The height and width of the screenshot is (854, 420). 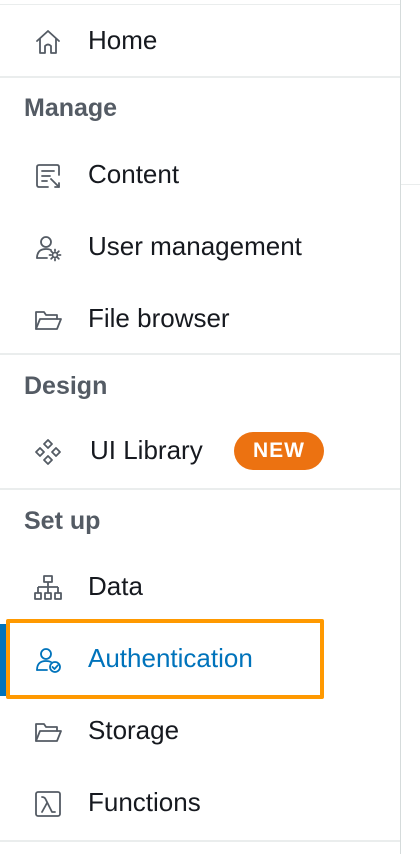 What do you see at coordinates (134, 730) in the screenshot?
I see `nav-item-label: Storage` at bounding box center [134, 730].